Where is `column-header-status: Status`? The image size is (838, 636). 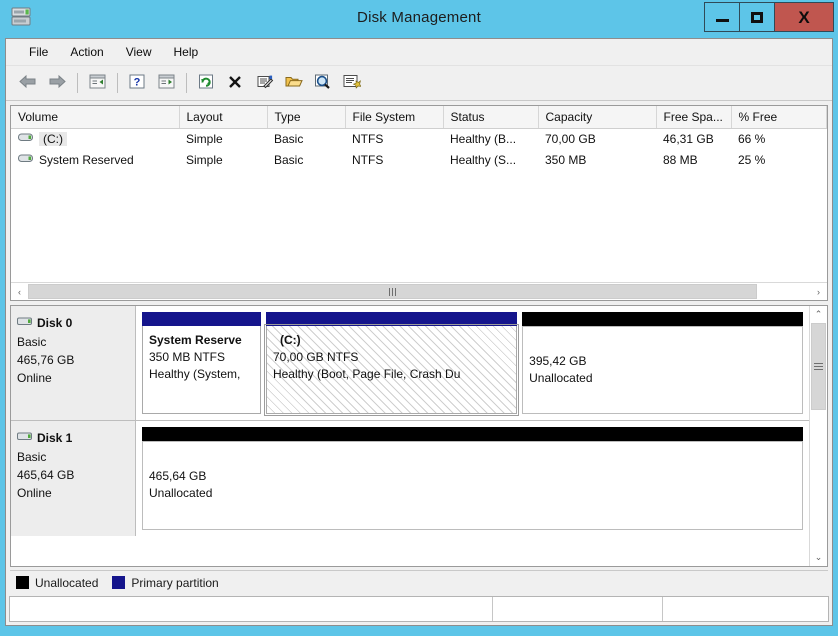 column-header-status: Status is located at coordinates (491, 117).